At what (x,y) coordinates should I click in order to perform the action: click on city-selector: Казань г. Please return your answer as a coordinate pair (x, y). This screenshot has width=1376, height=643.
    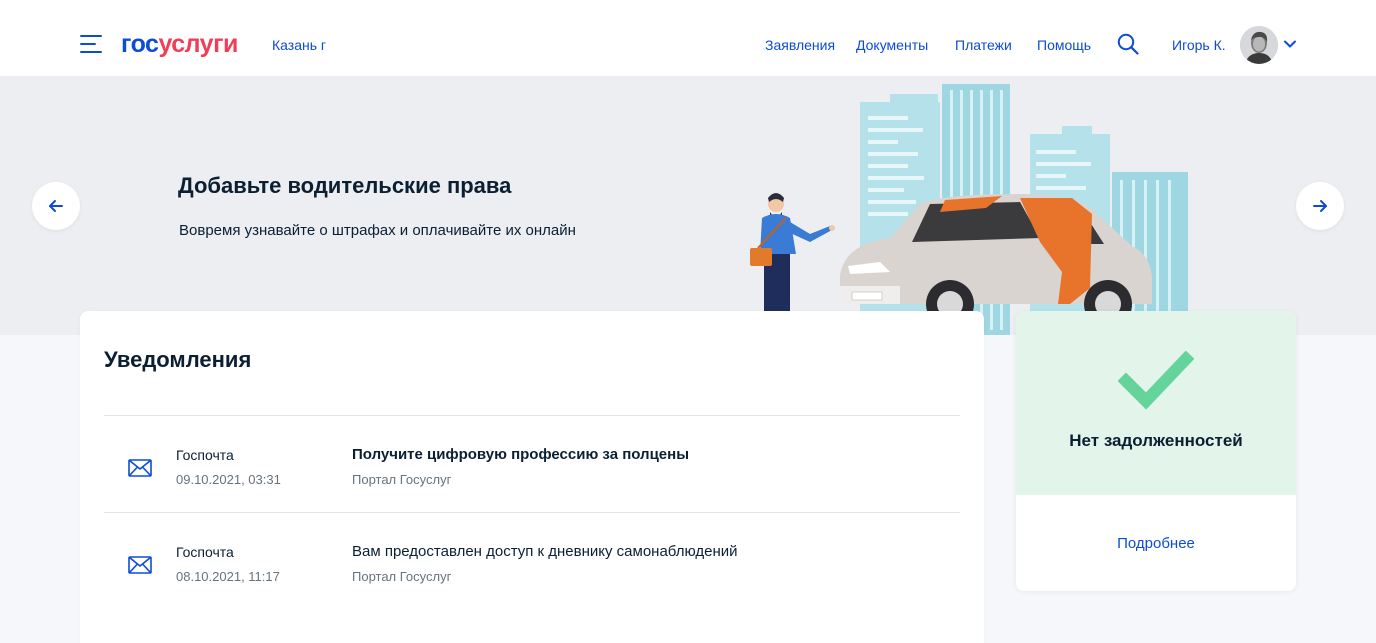
    Looking at the image, I should click on (299, 45).